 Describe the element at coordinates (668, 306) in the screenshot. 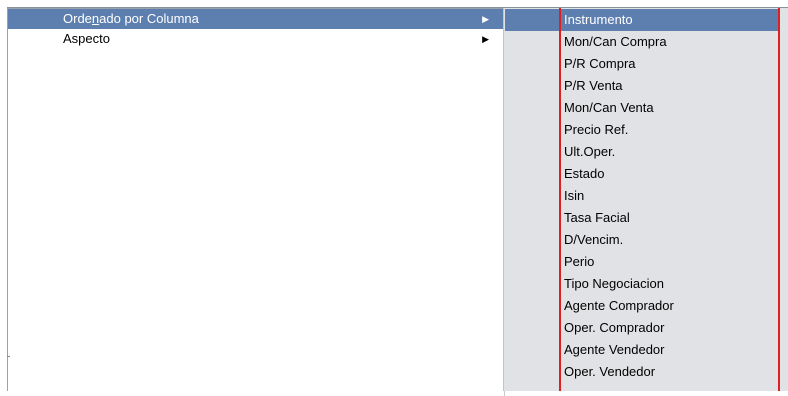

I see `submenu-item-agente-comprador: Agente Comprador` at that location.